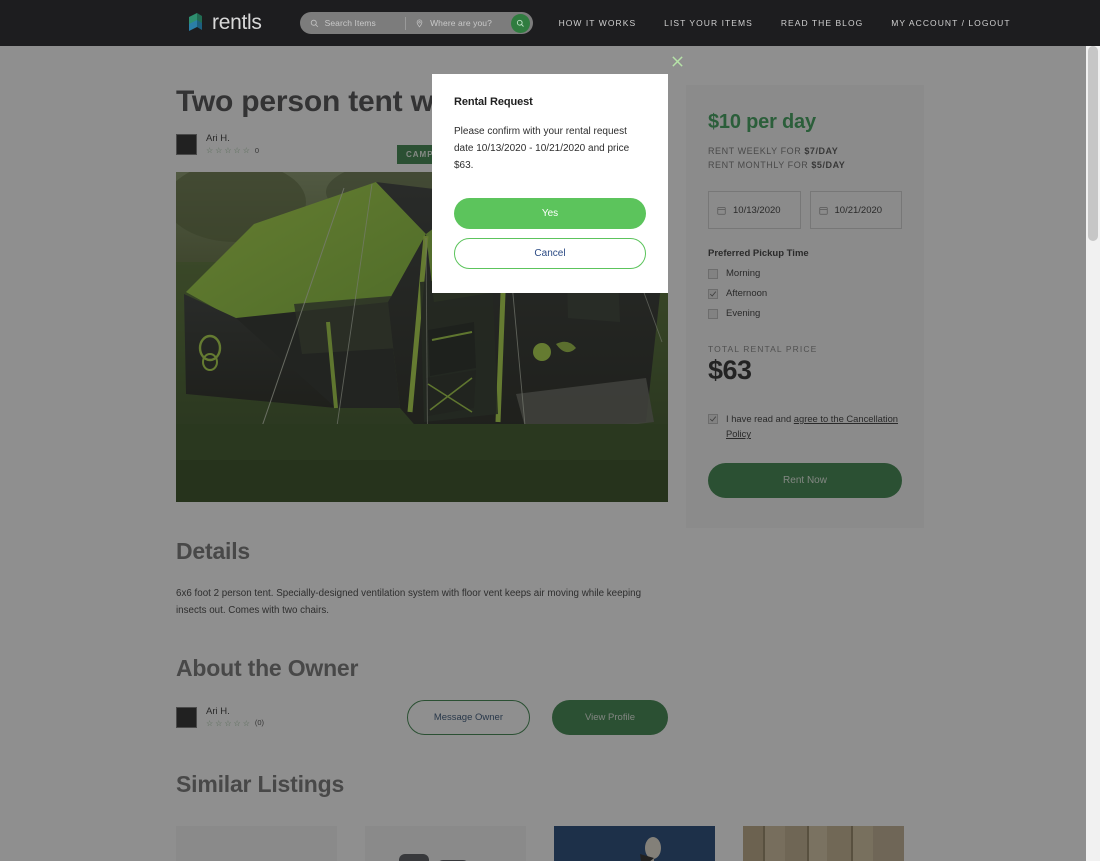 The height and width of the screenshot is (861, 1100). I want to click on location-input: Where are you?, so click(461, 23).